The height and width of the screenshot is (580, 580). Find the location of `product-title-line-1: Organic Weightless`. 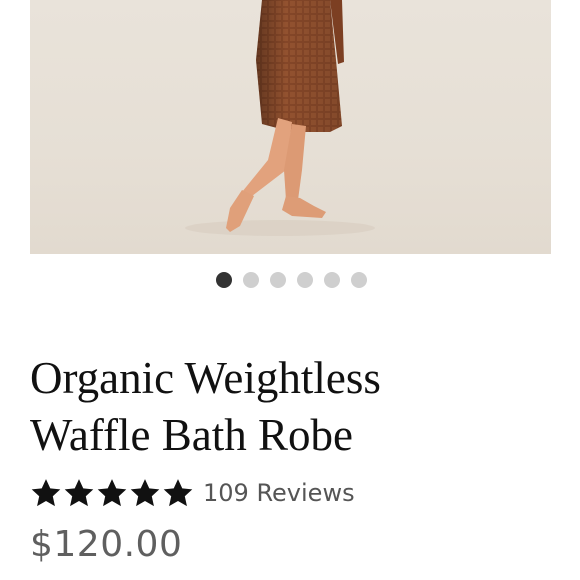

product-title-line-1: Organic Weightless is located at coordinates (205, 378).